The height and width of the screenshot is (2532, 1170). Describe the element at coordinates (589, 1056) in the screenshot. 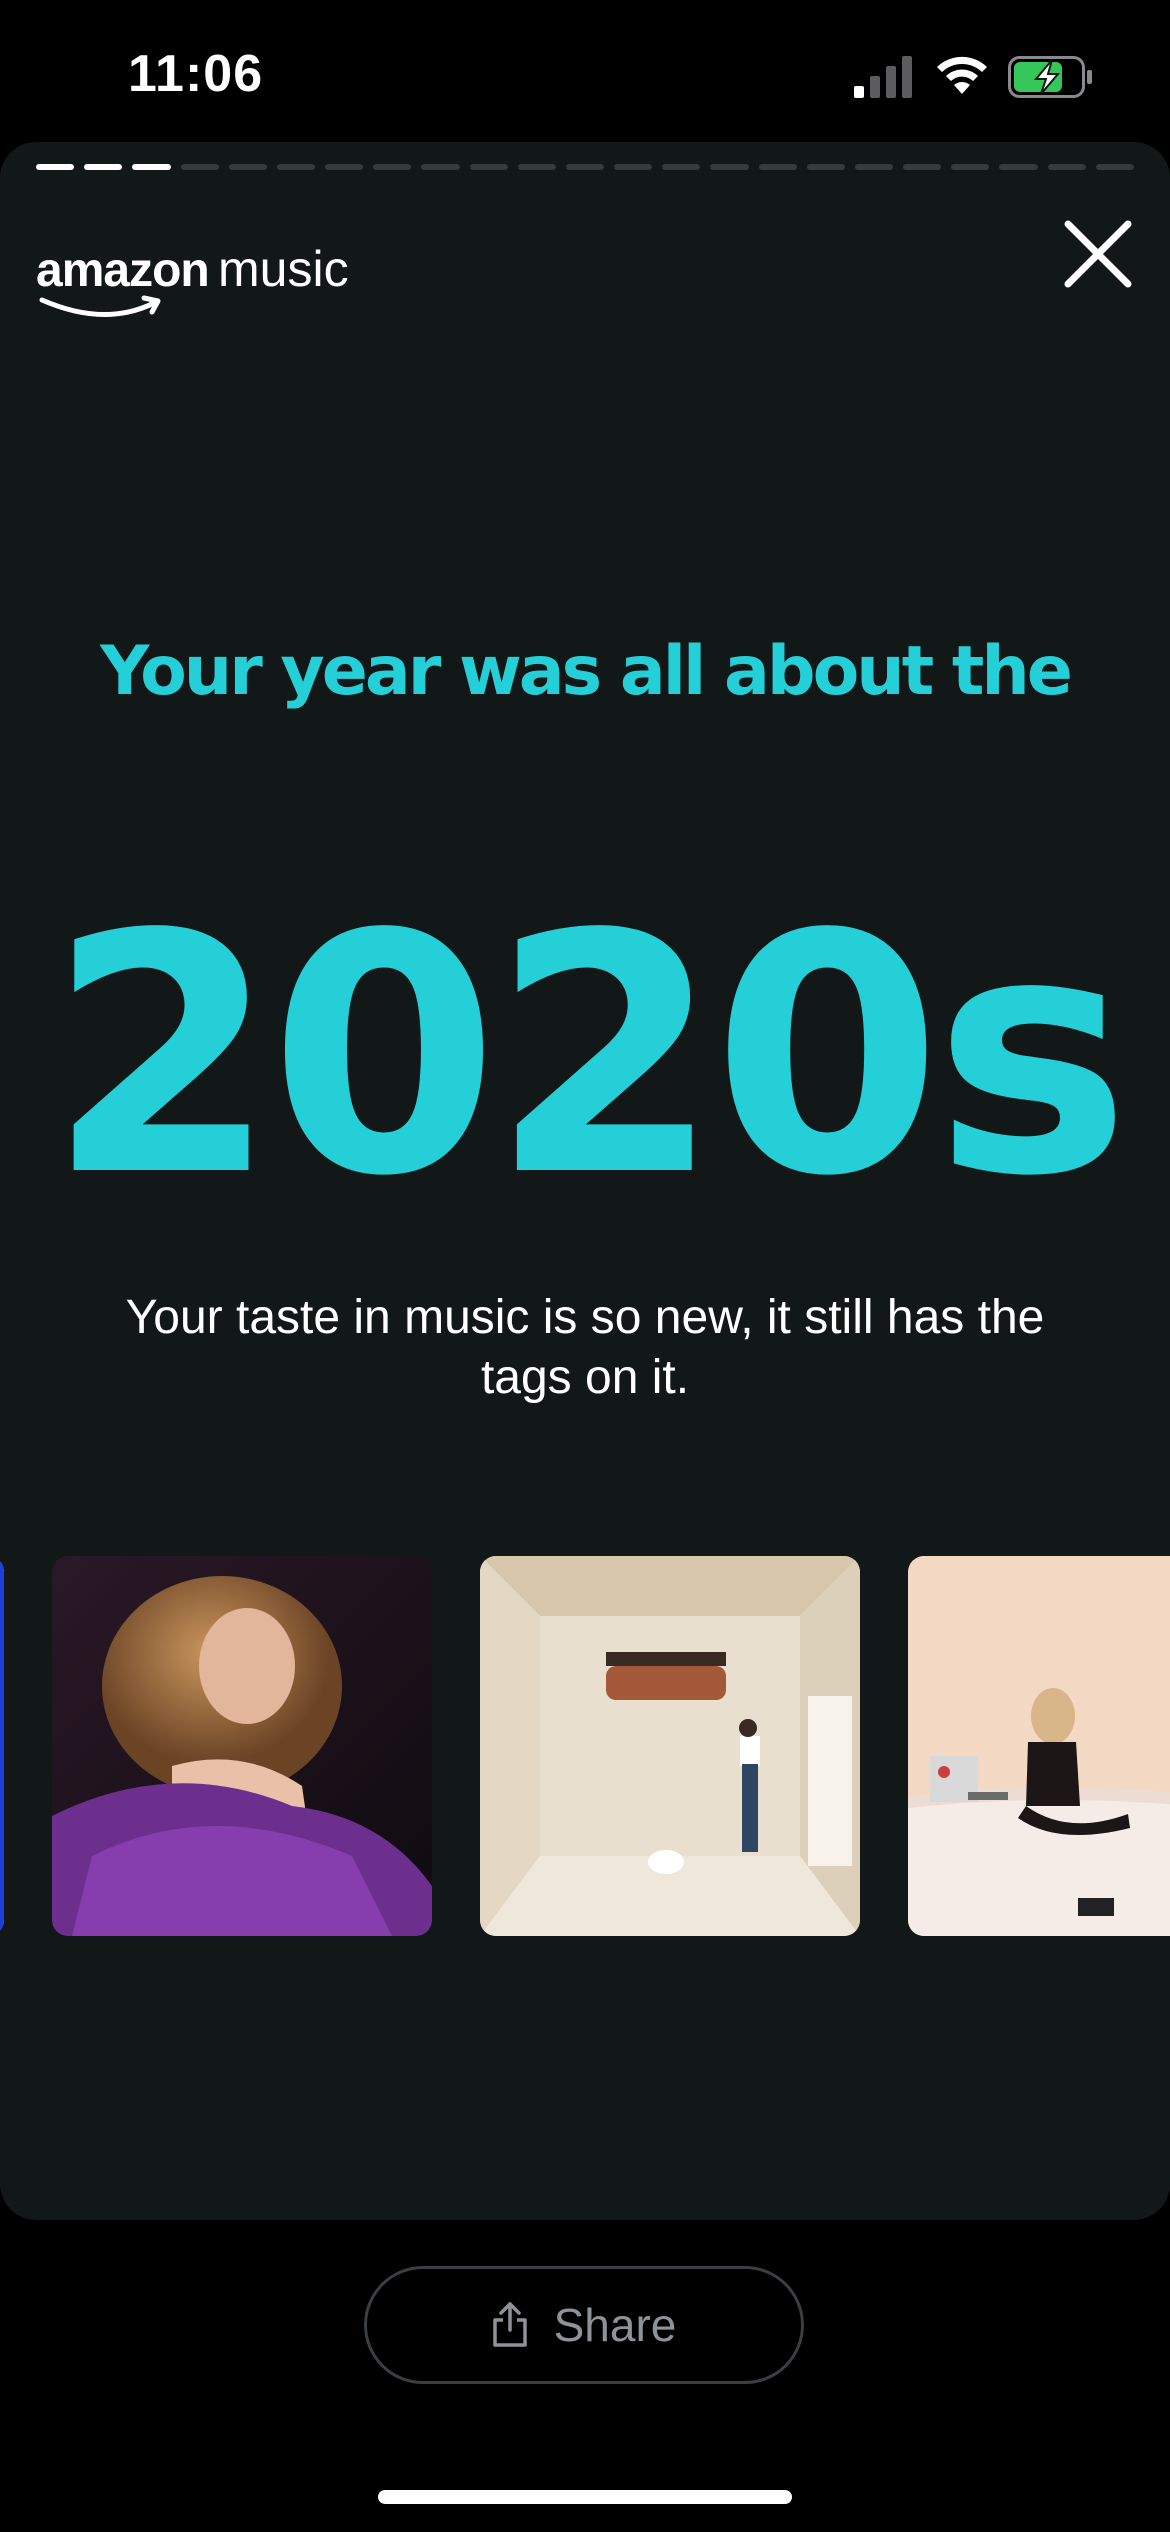

I see `decade-title: 2020s` at that location.